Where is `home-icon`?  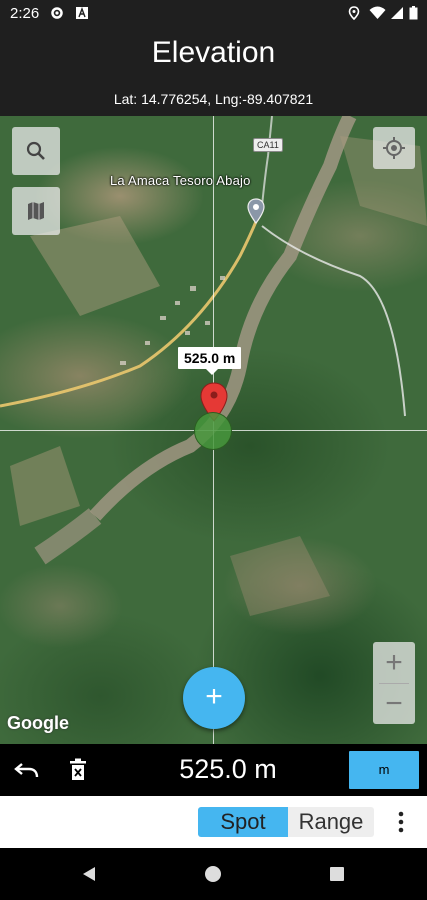 home-icon is located at coordinates (213, 874).